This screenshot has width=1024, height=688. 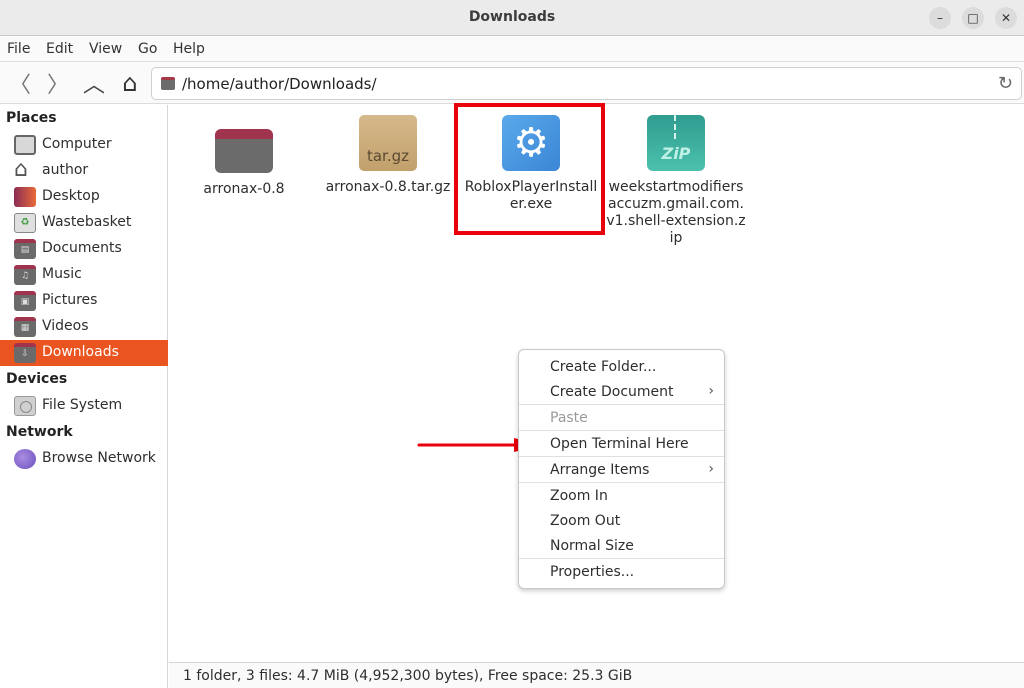 What do you see at coordinates (87, 222) in the screenshot?
I see `sidebar-item-label: Wastebasket` at bounding box center [87, 222].